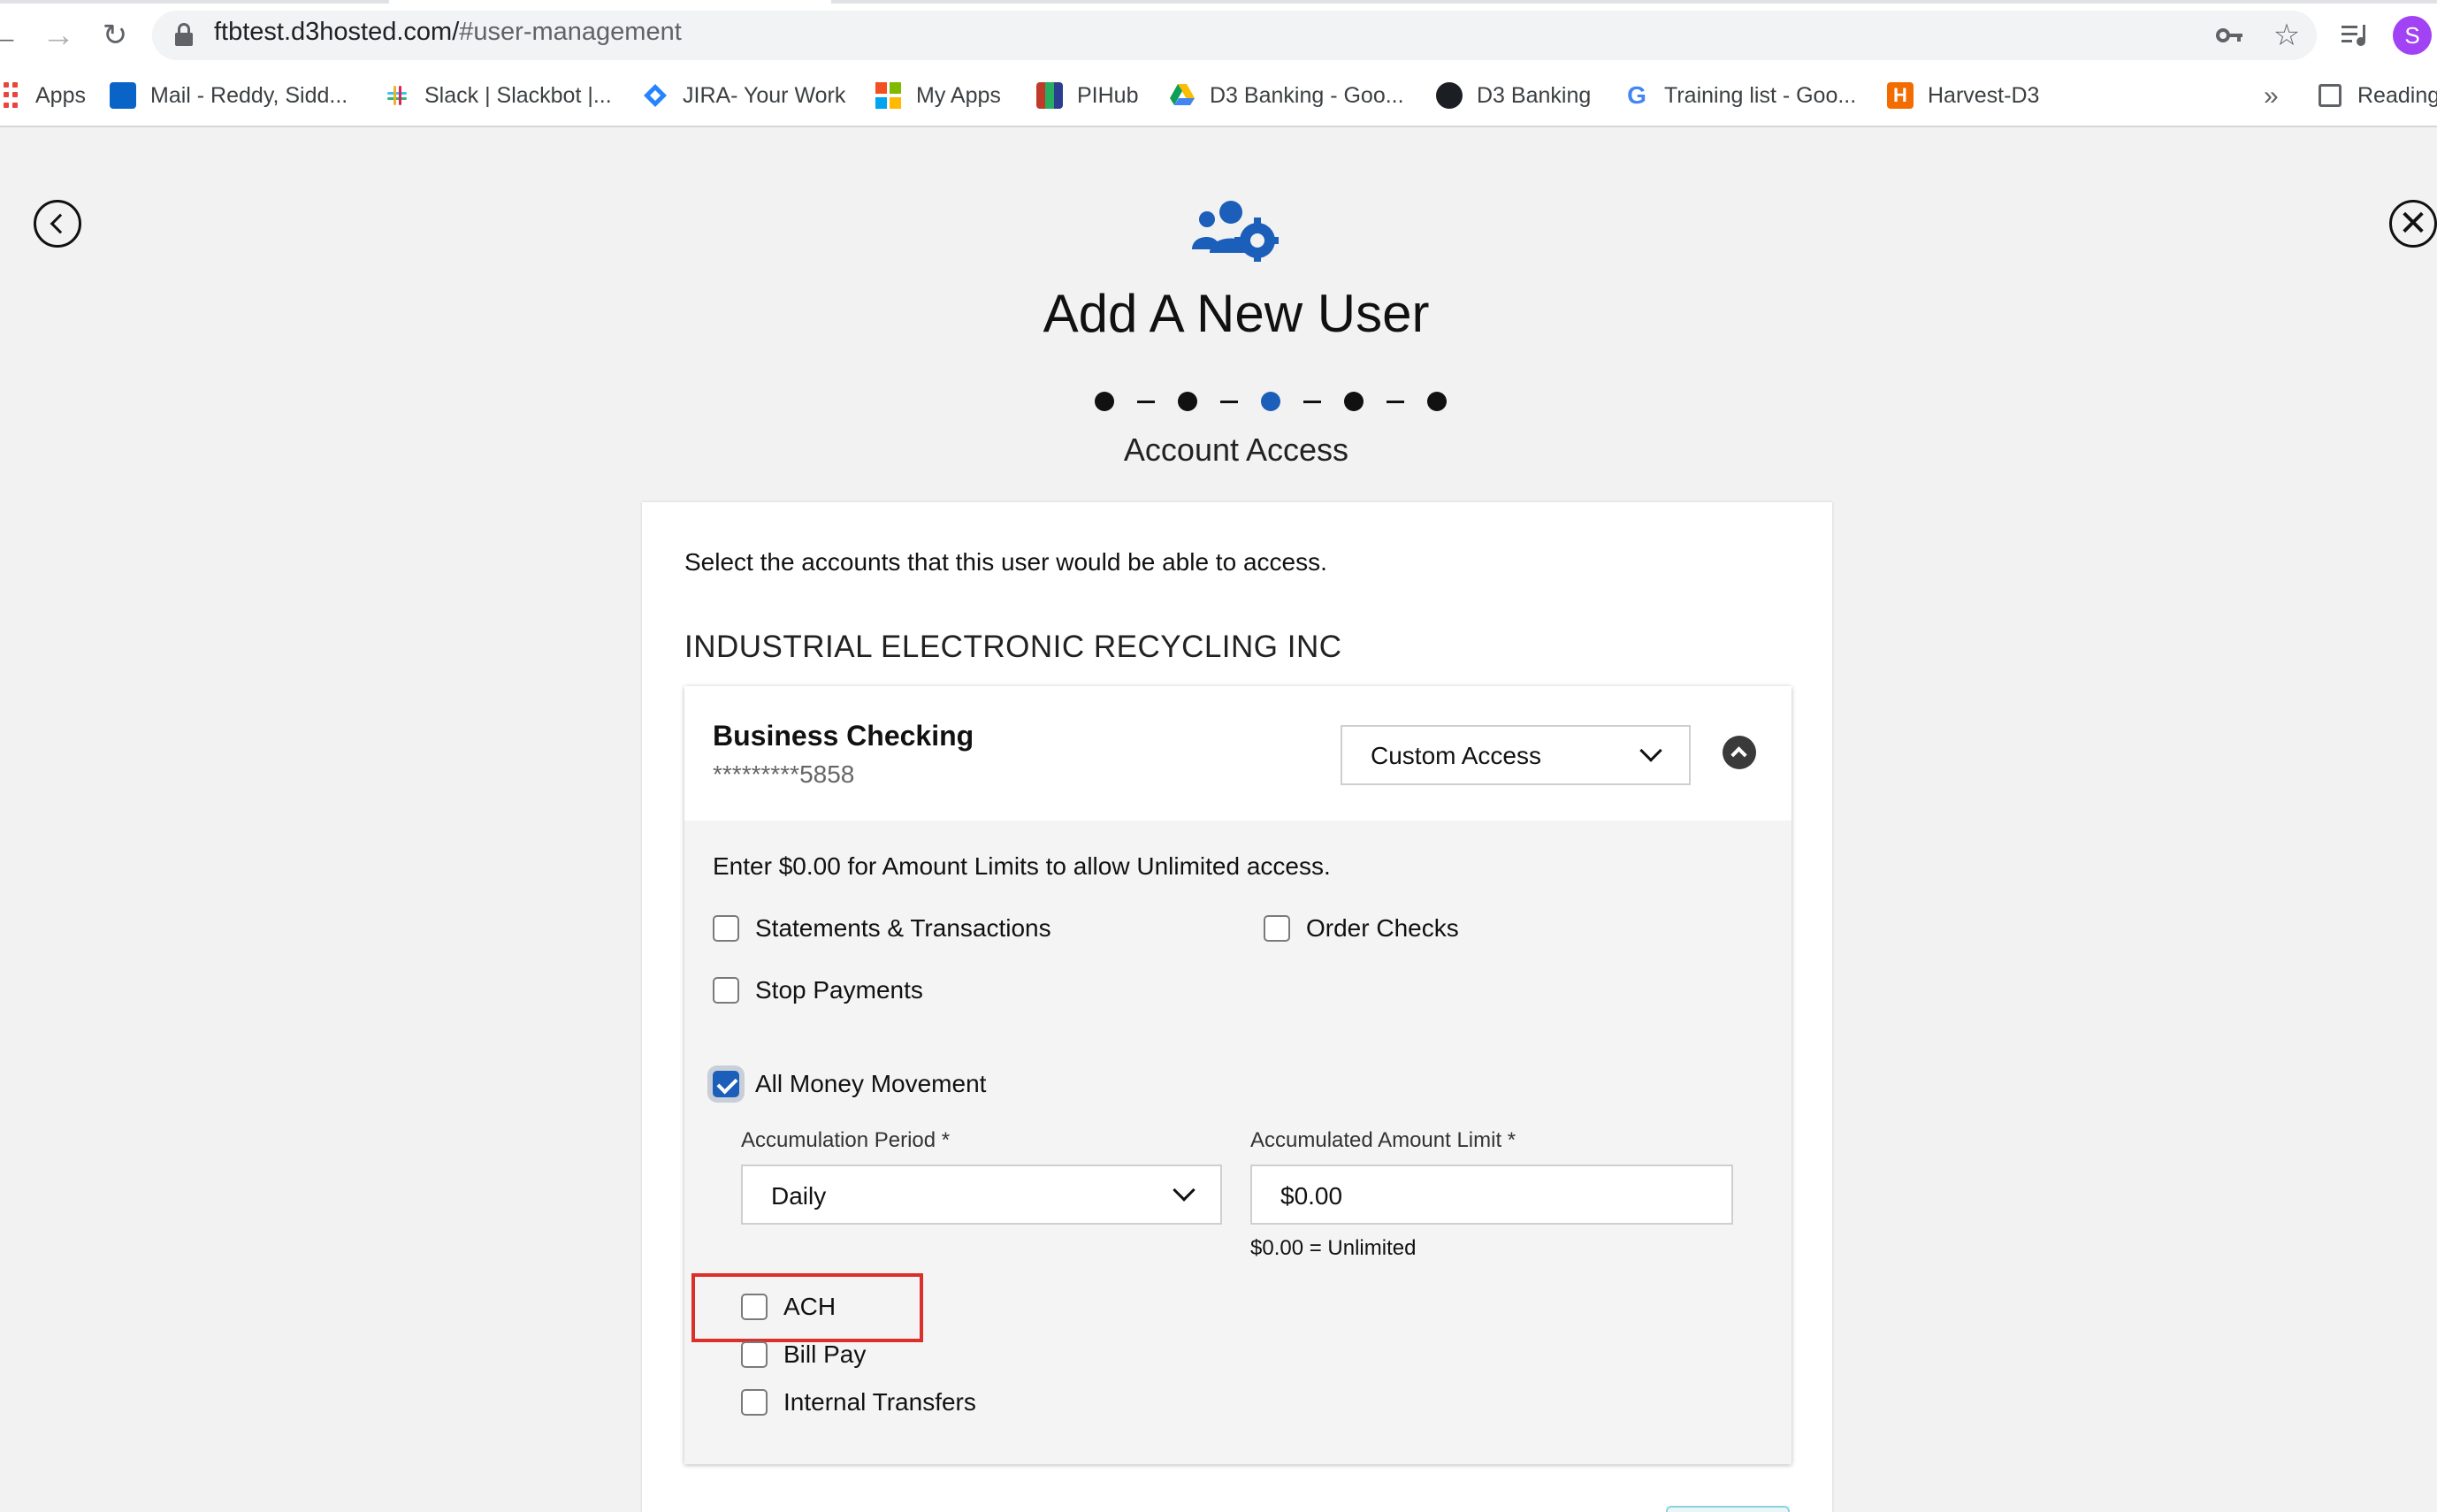  I want to click on bookmark-d3-github: D3 Banking, so click(1514, 95).